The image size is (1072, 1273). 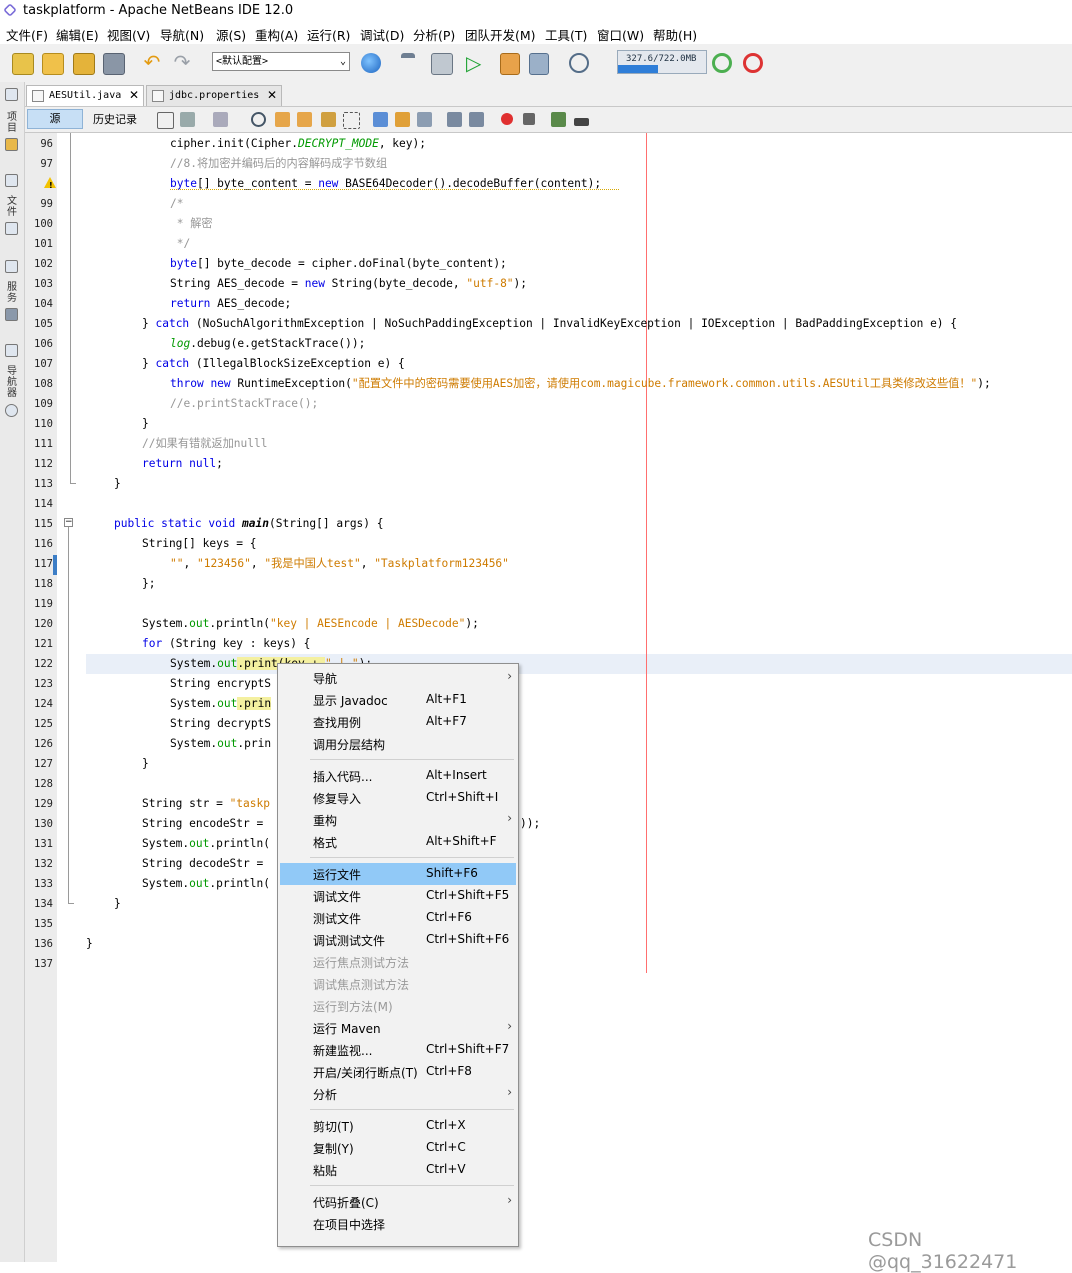 What do you see at coordinates (722, 63) in the screenshot?
I see `gc-icon` at bounding box center [722, 63].